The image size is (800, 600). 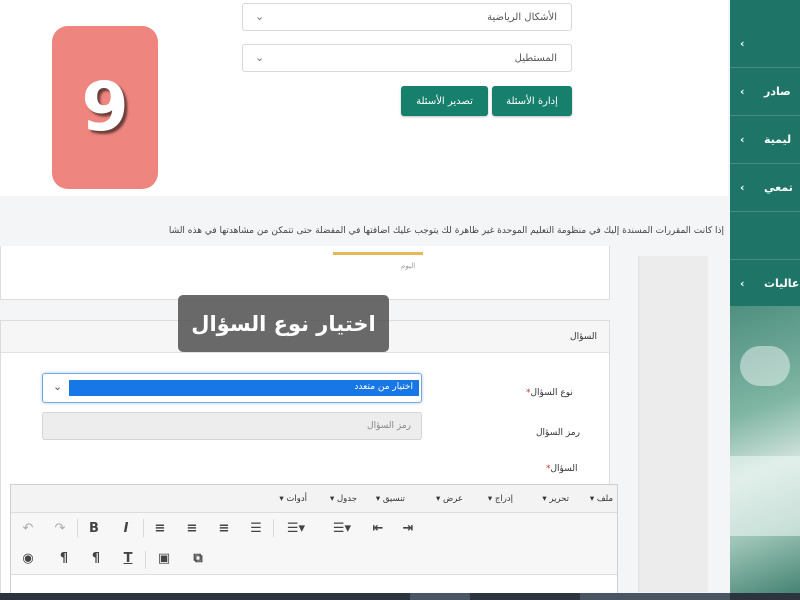 I want to click on upper-card-hint: اليوم, so click(x=408, y=266).